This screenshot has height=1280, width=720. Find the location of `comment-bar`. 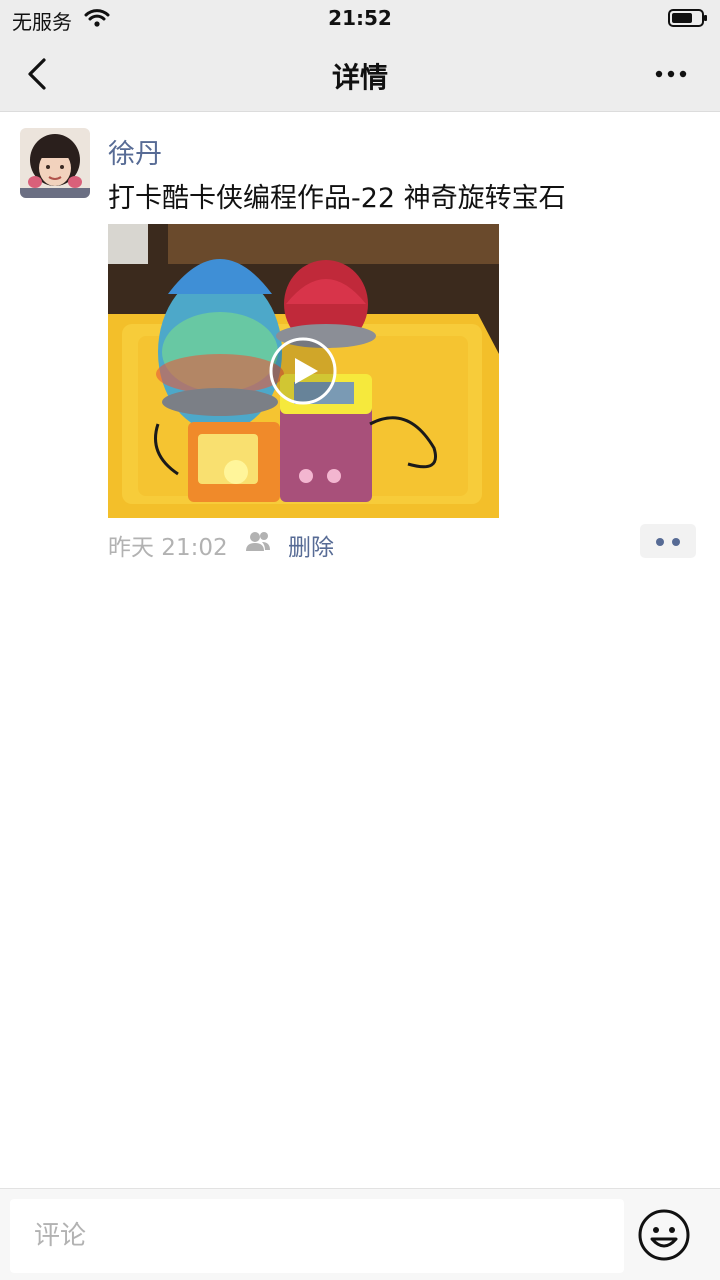

comment-bar is located at coordinates (360, 1234).